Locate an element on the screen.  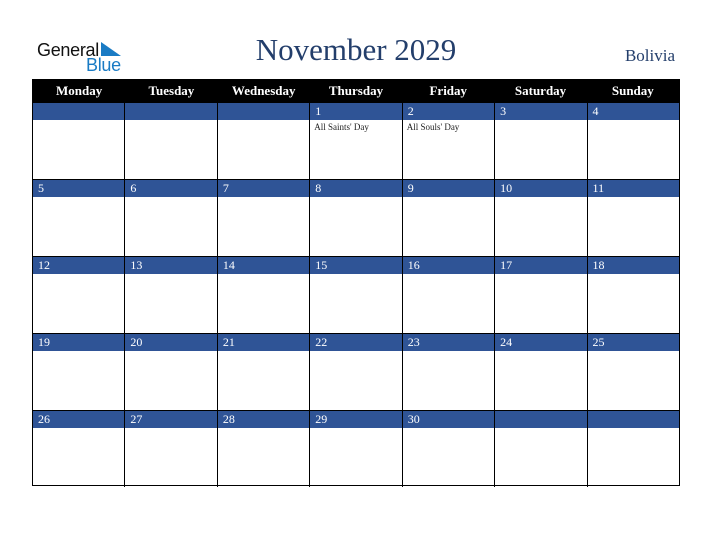
day-cell: 24 is located at coordinates (541, 371).